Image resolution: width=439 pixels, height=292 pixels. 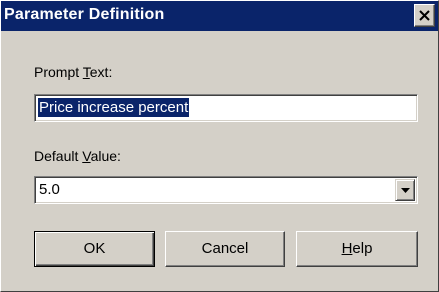 I want to click on help-mnemonic: H, so click(x=347, y=248).